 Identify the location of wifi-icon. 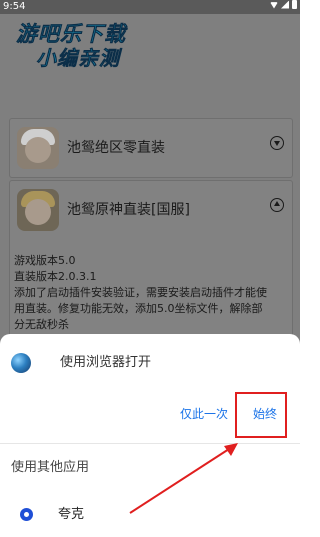
(274, 5).